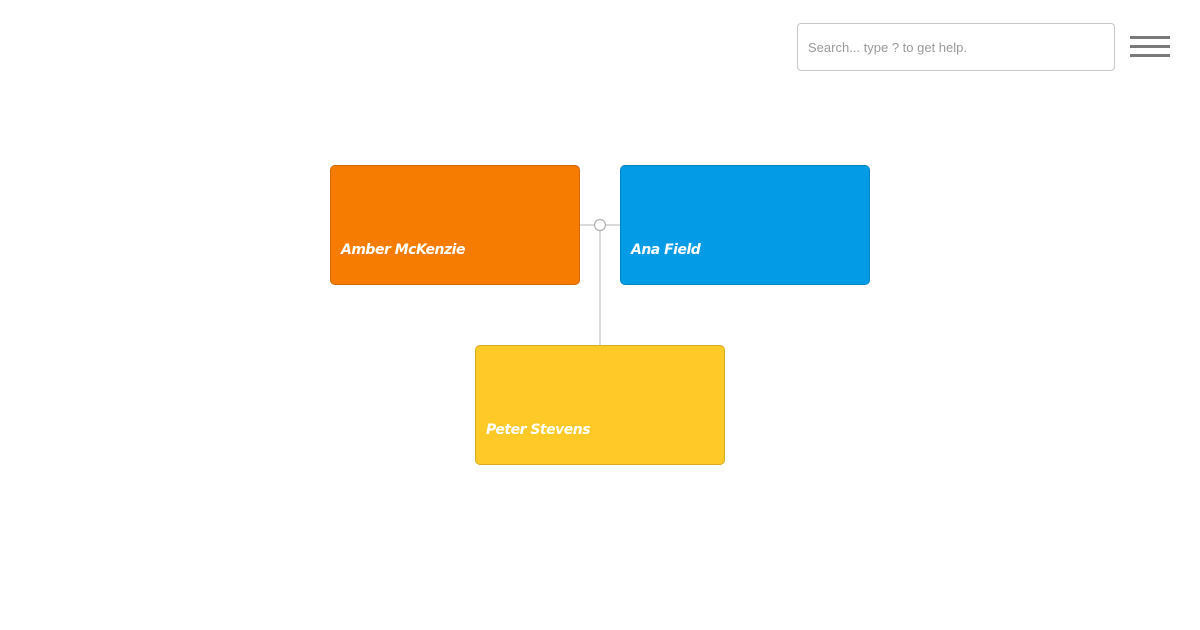 The height and width of the screenshot is (630, 1200). Describe the element at coordinates (1150, 55) in the screenshot. I see `menu-bar-bottom` at that location.